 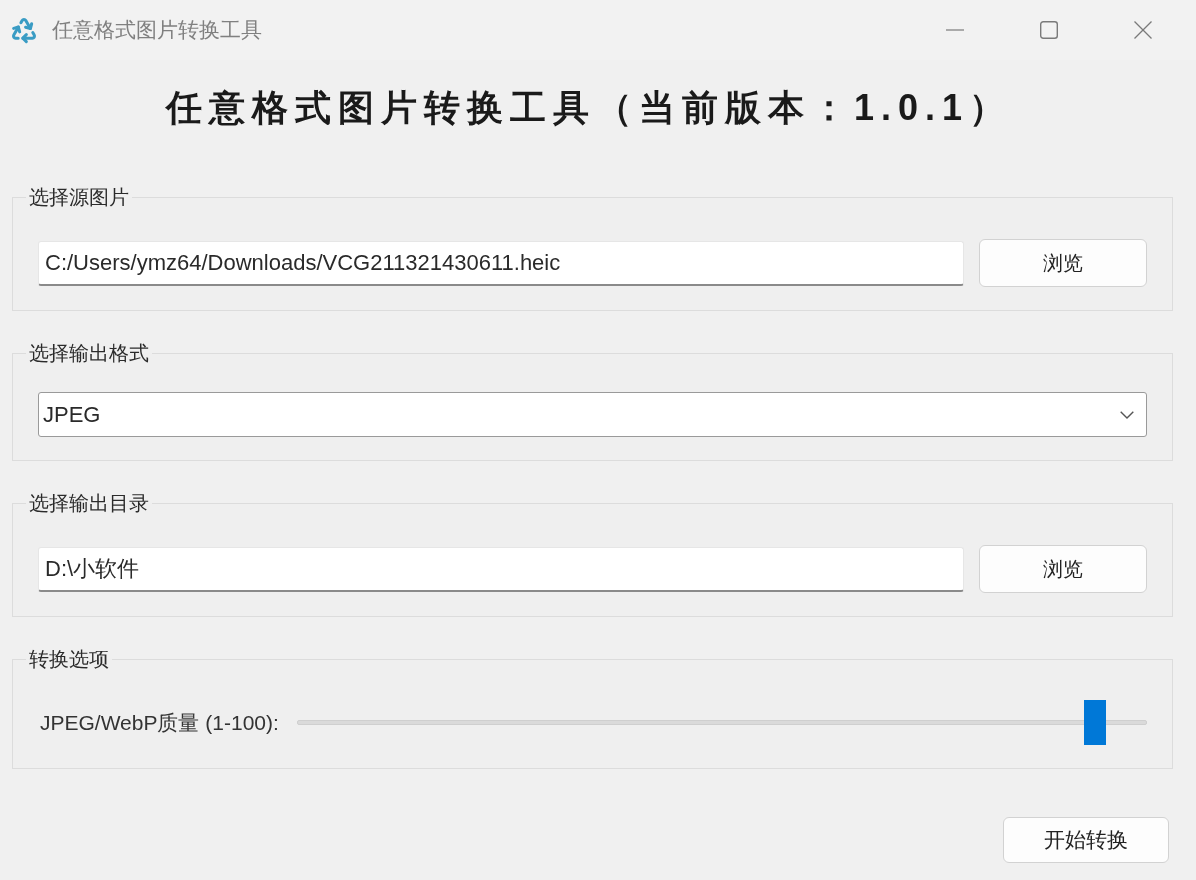 What do you see at coordinates (1143, 30) in the screenshot?
I see `close-icon` at bounding box center [1143, 30].